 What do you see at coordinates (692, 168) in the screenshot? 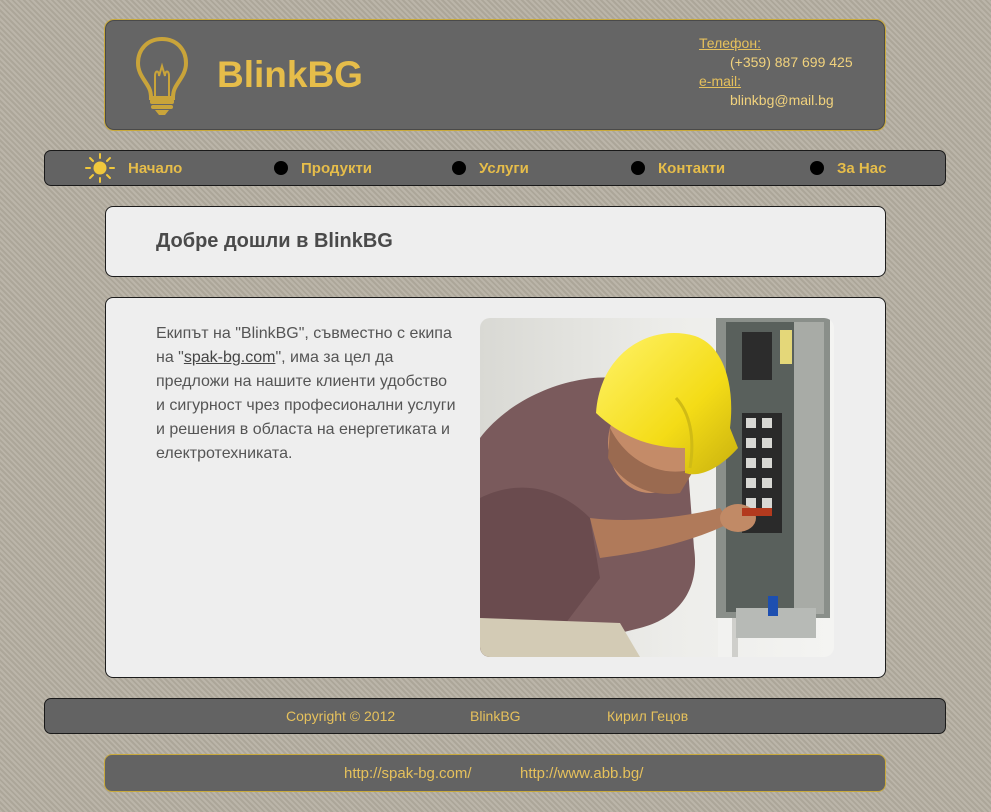
I see `nav-label: Контакти` at bounding box center [692, 168].